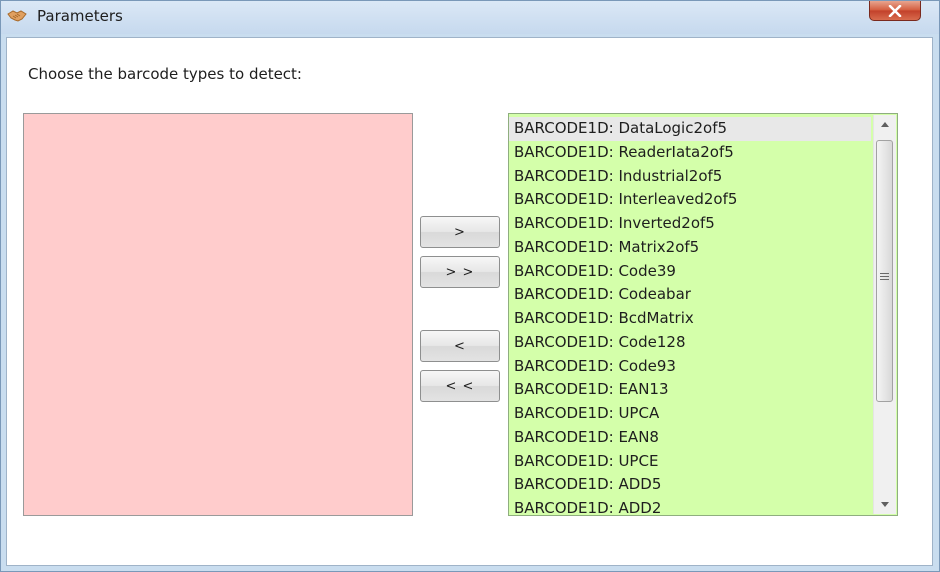  Describe the element at coordinates (885, 504) in the screenshot. I see `scroll-down-arrow-icon` at that location.